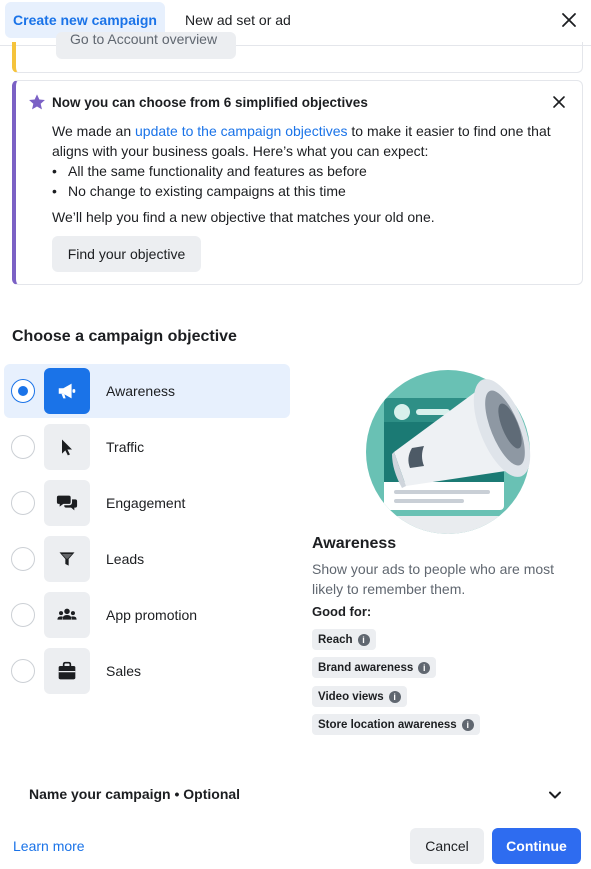 This screenshot has height=869, width=591. Describe the element at coordinates (297, 52) in the screenshot. I see `account-notice-card: Go to Account overview` at that location.